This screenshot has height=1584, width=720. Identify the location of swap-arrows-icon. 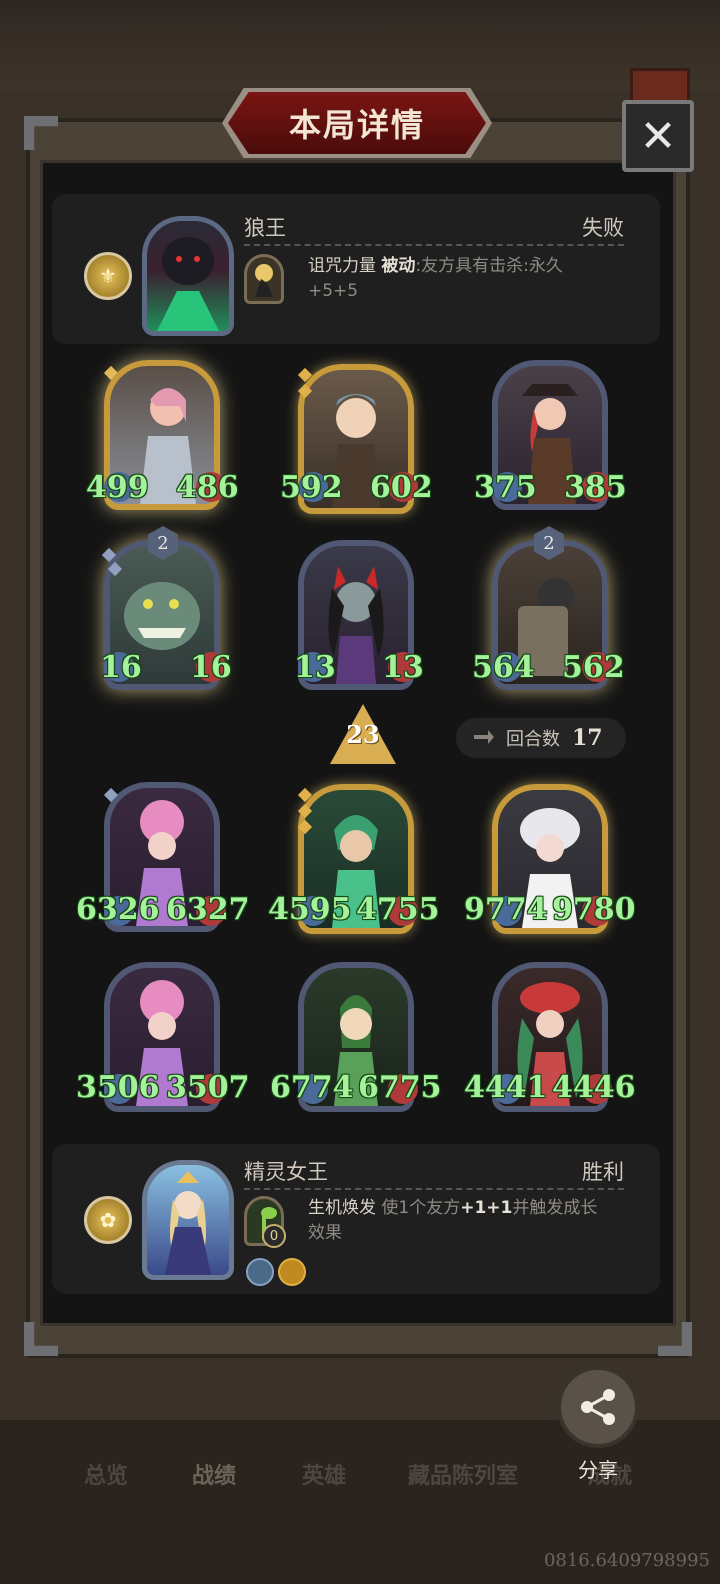
(484, 737).